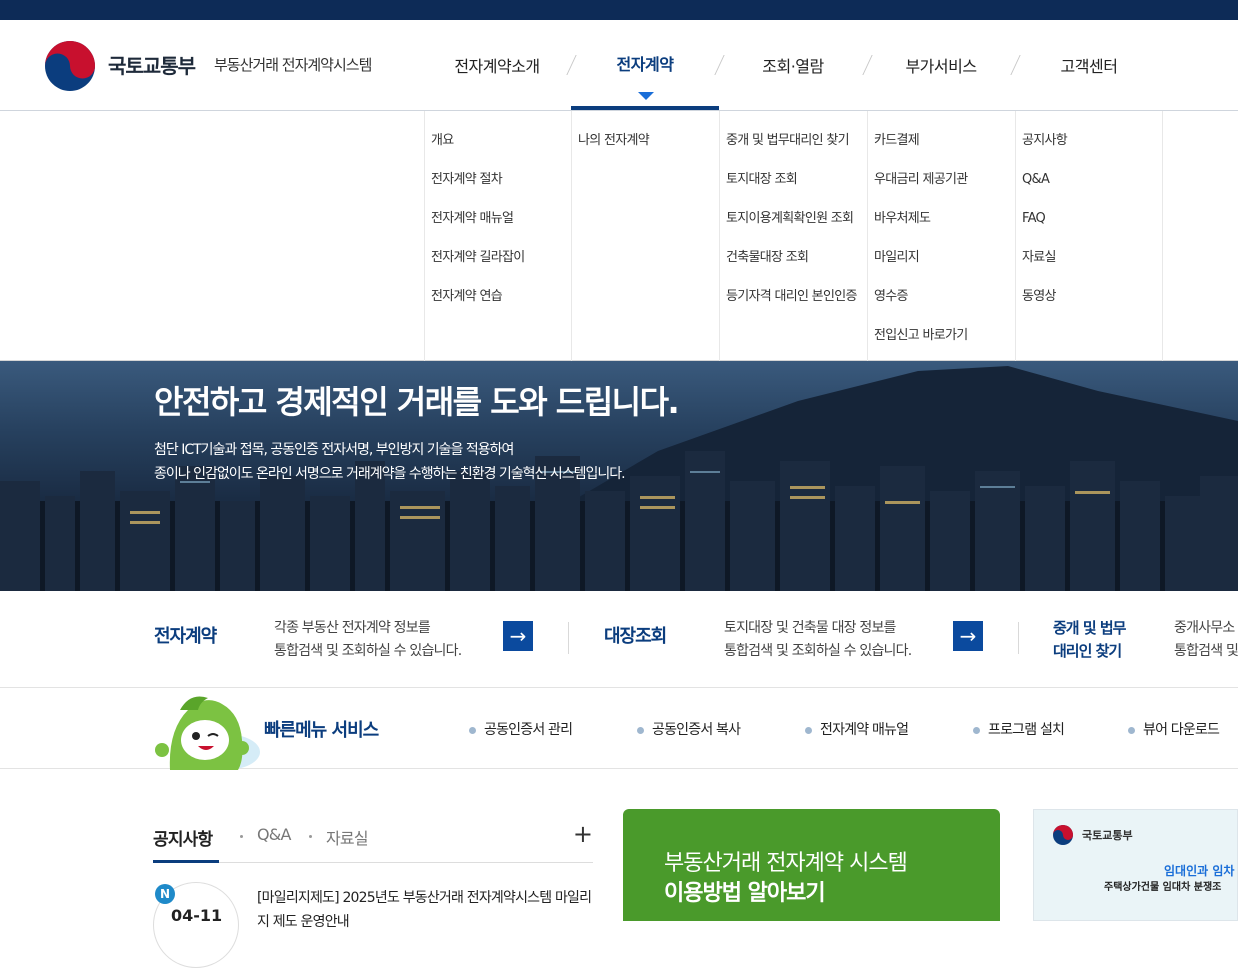 The image size is (1238, 968). Describe the element at coordinates (1163, 887) in the screenshot. I see `banner-subline: 주택상가건물 임대차 분쟁조` at that location.